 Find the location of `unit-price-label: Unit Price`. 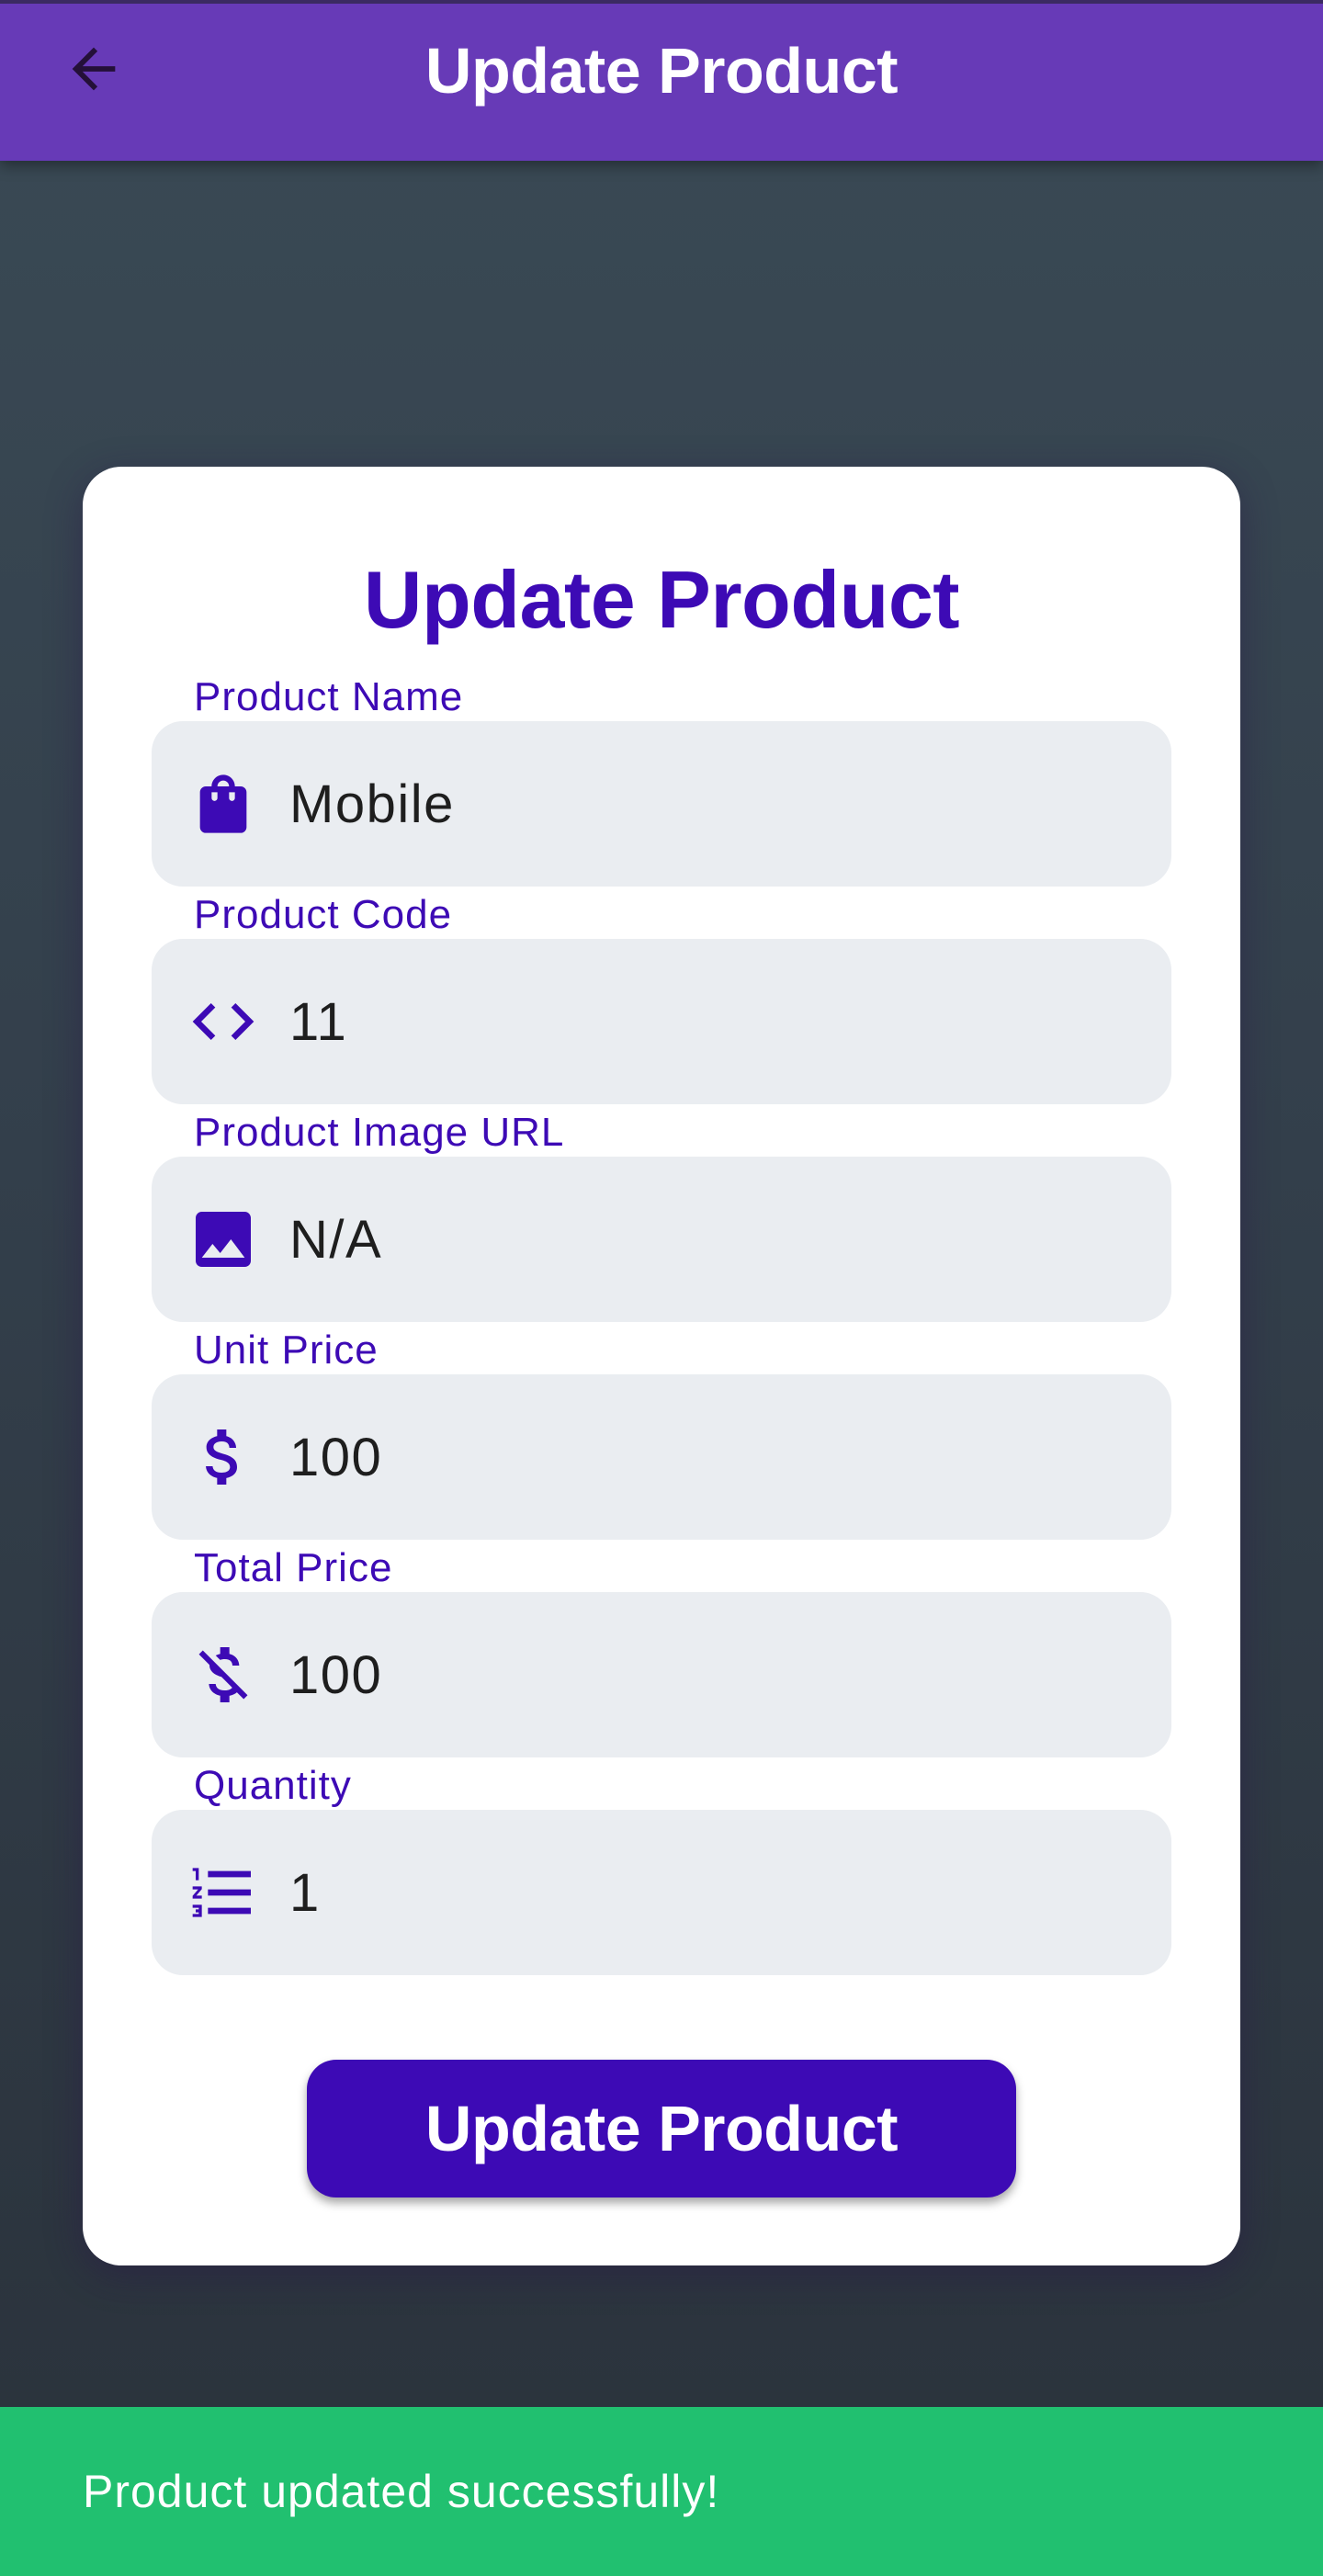

unit-price-label: Unit Price is located at coordinates (286, 1350).